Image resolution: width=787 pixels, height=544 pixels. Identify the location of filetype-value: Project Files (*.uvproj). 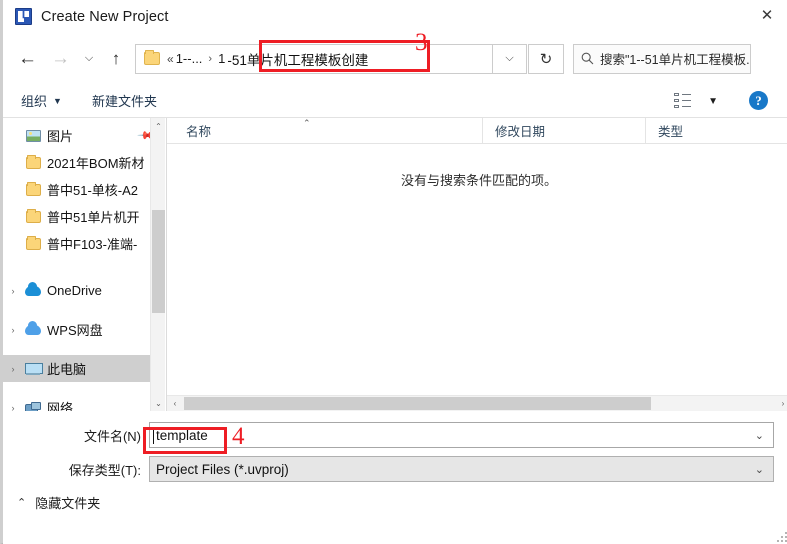
(222, 469).